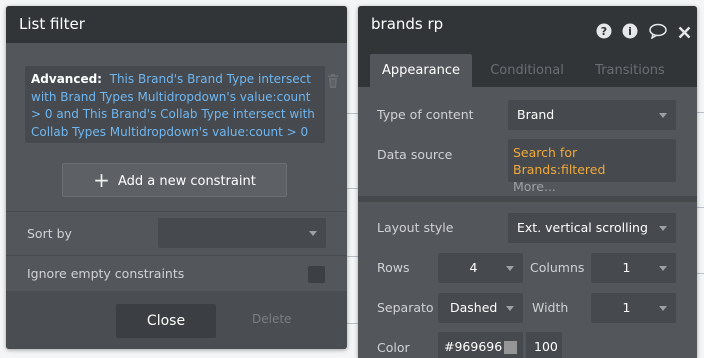 The image size is (704, 358). I want to click on layout-style-value: Ext. vertical scrolling, so click(582, 227).